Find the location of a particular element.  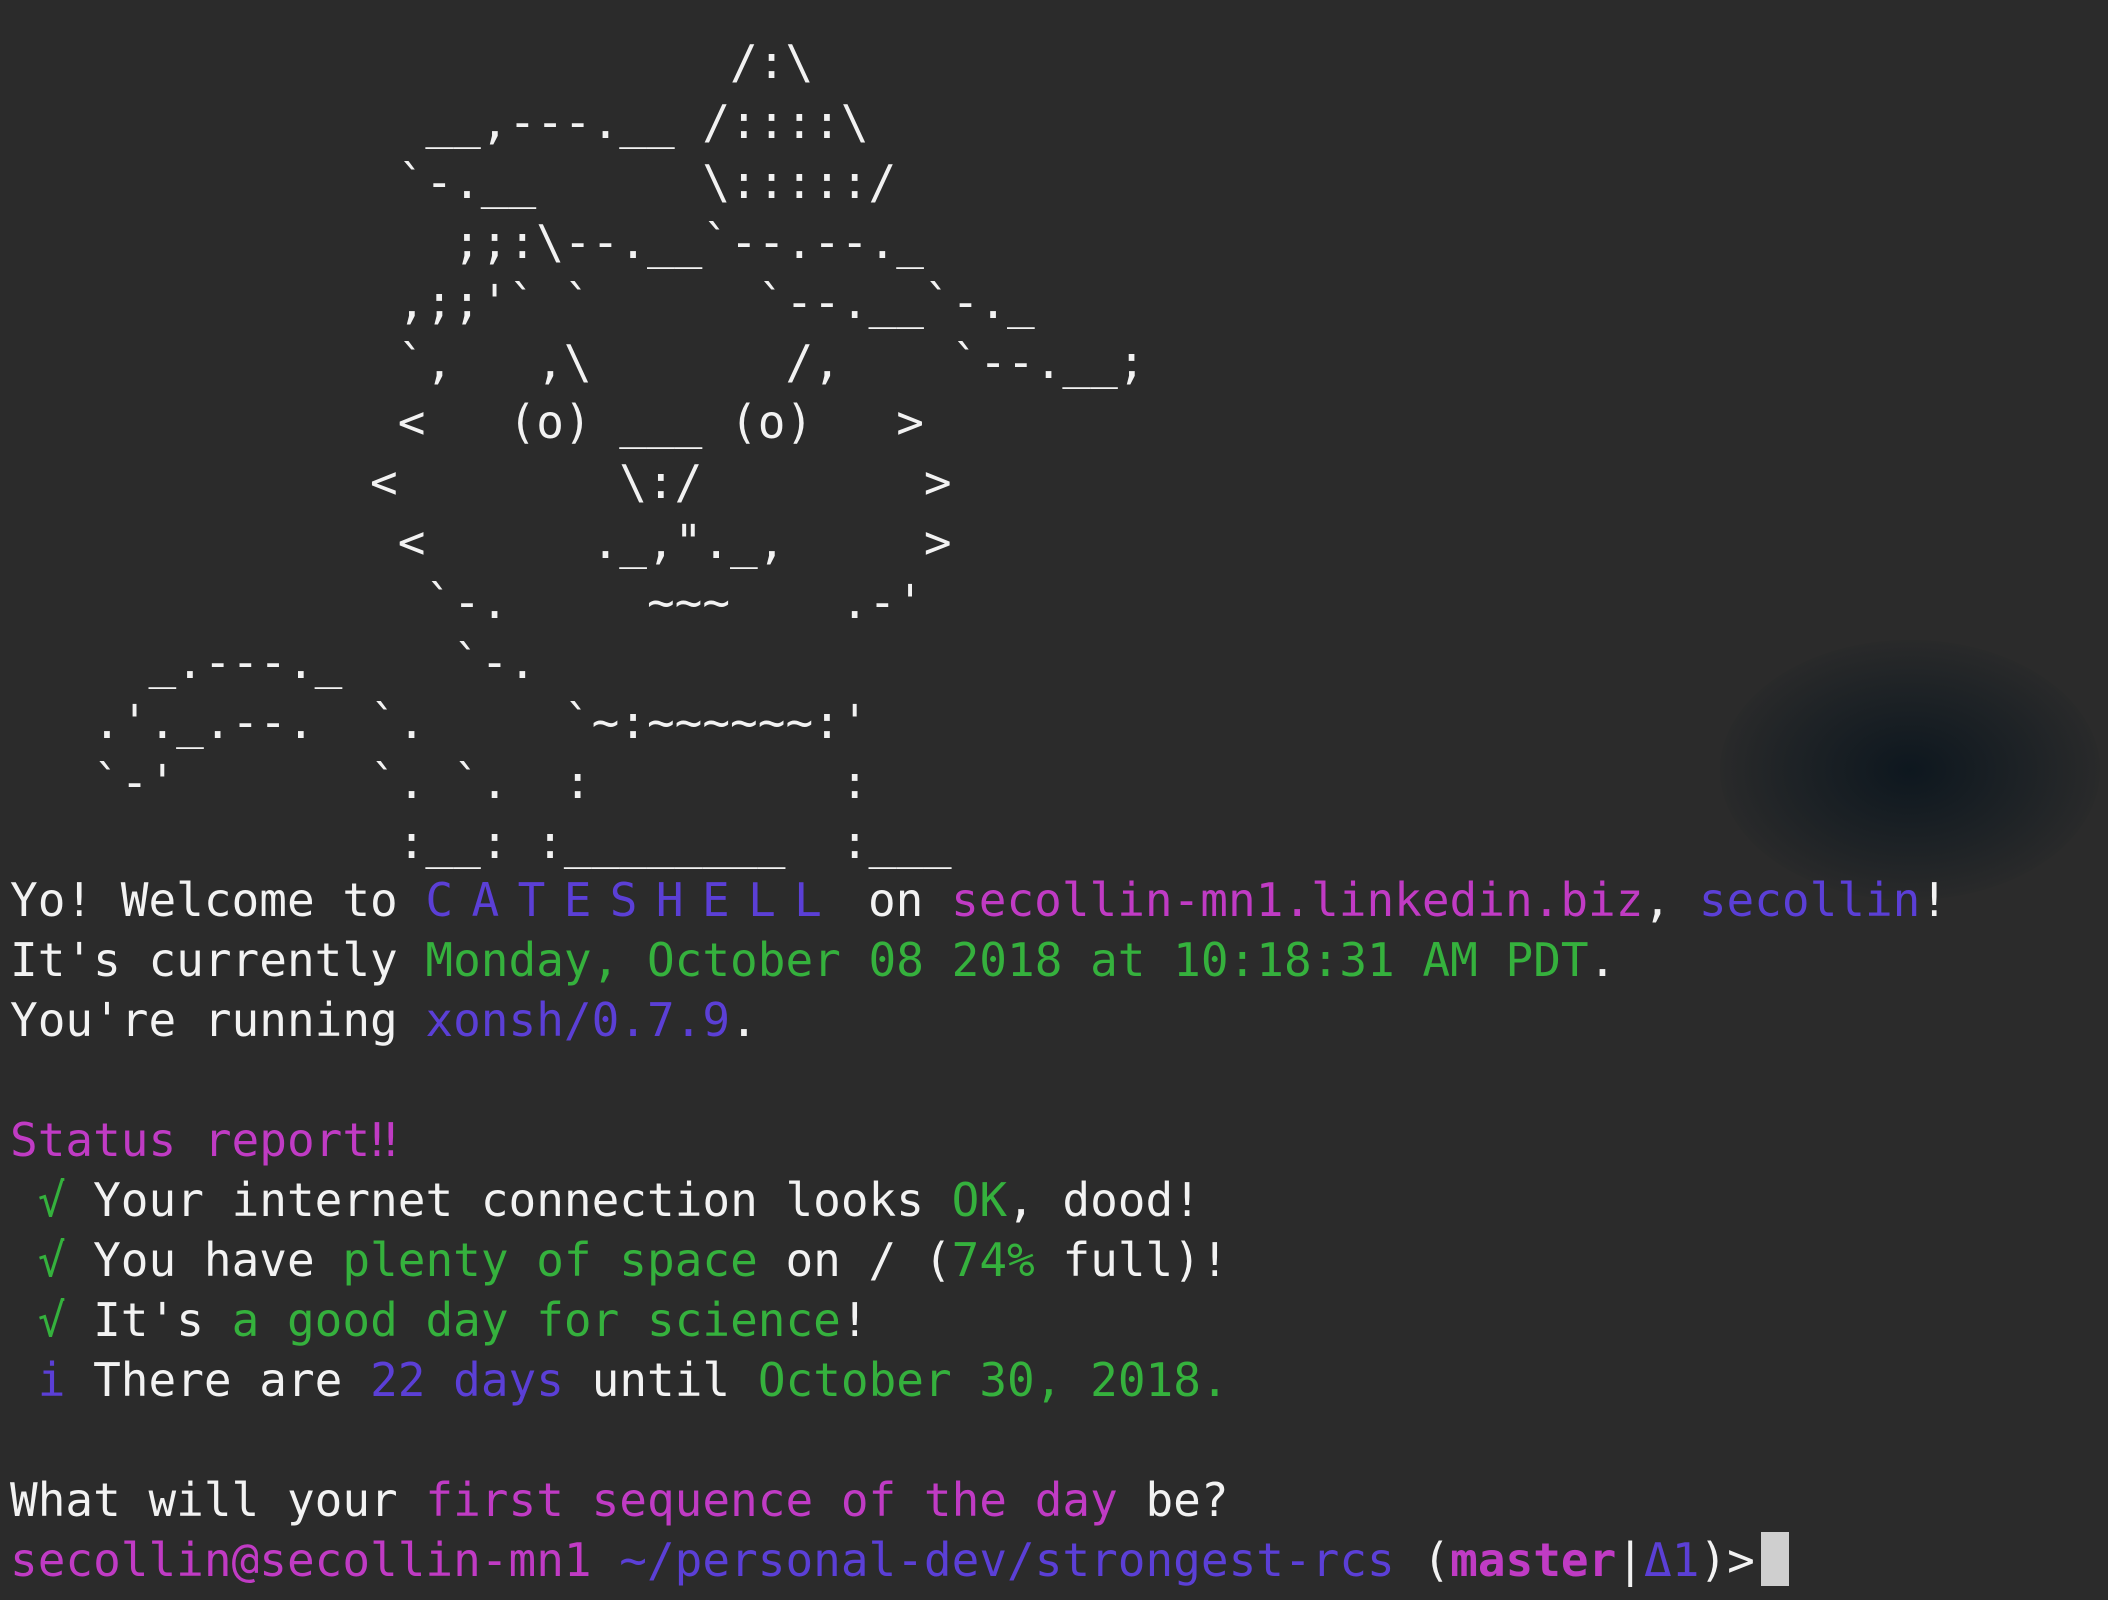

status-text-segment: plenty of space is located at coordinates (550, 1260).